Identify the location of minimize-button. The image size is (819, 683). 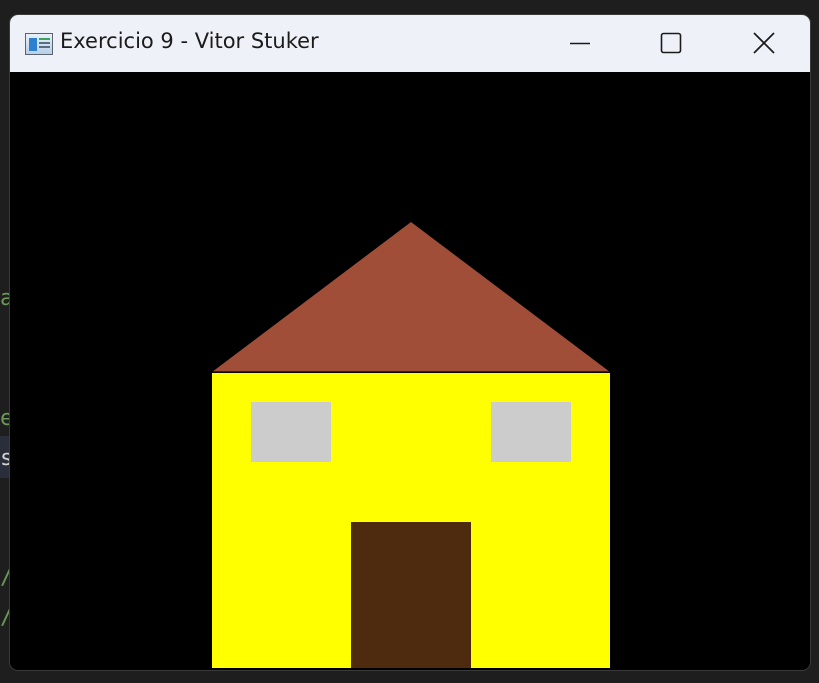
(580, 43).